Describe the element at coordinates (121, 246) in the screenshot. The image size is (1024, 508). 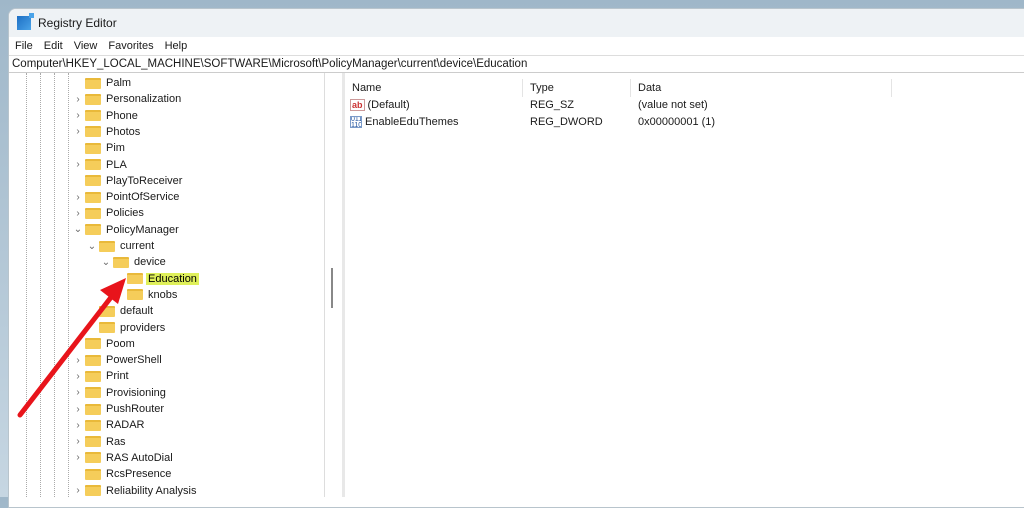
I see `tree-item: ⌄ current` at that location.